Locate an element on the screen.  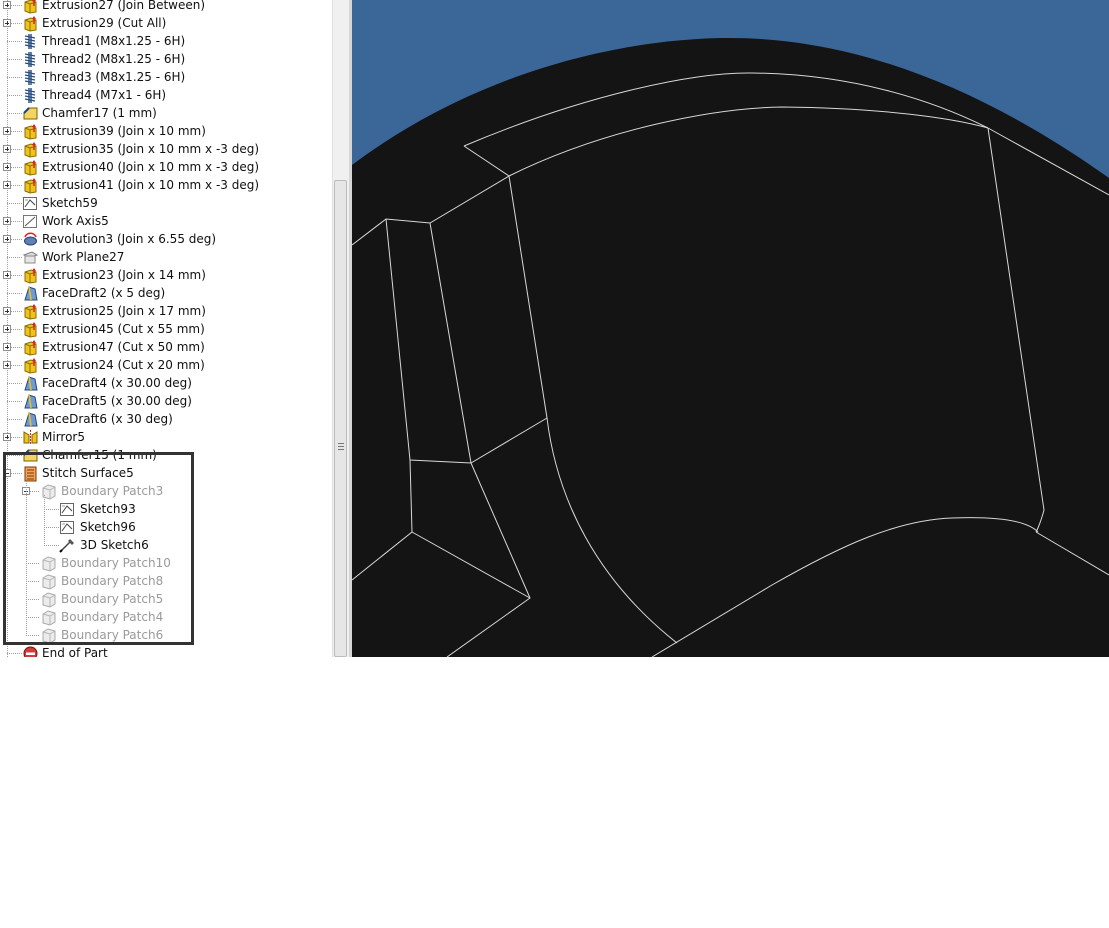
browser-item: Thread3 (M8x1.25 - 6H) is located at coordinates (166, 78).